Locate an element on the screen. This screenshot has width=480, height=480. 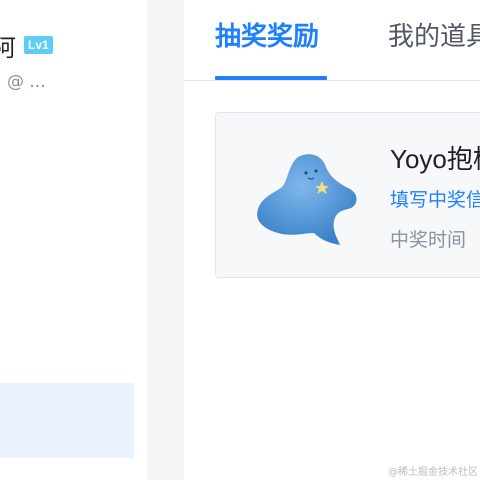
fill-winner-info-link: 填写中奖信息 is located at coordinates (435, 198).